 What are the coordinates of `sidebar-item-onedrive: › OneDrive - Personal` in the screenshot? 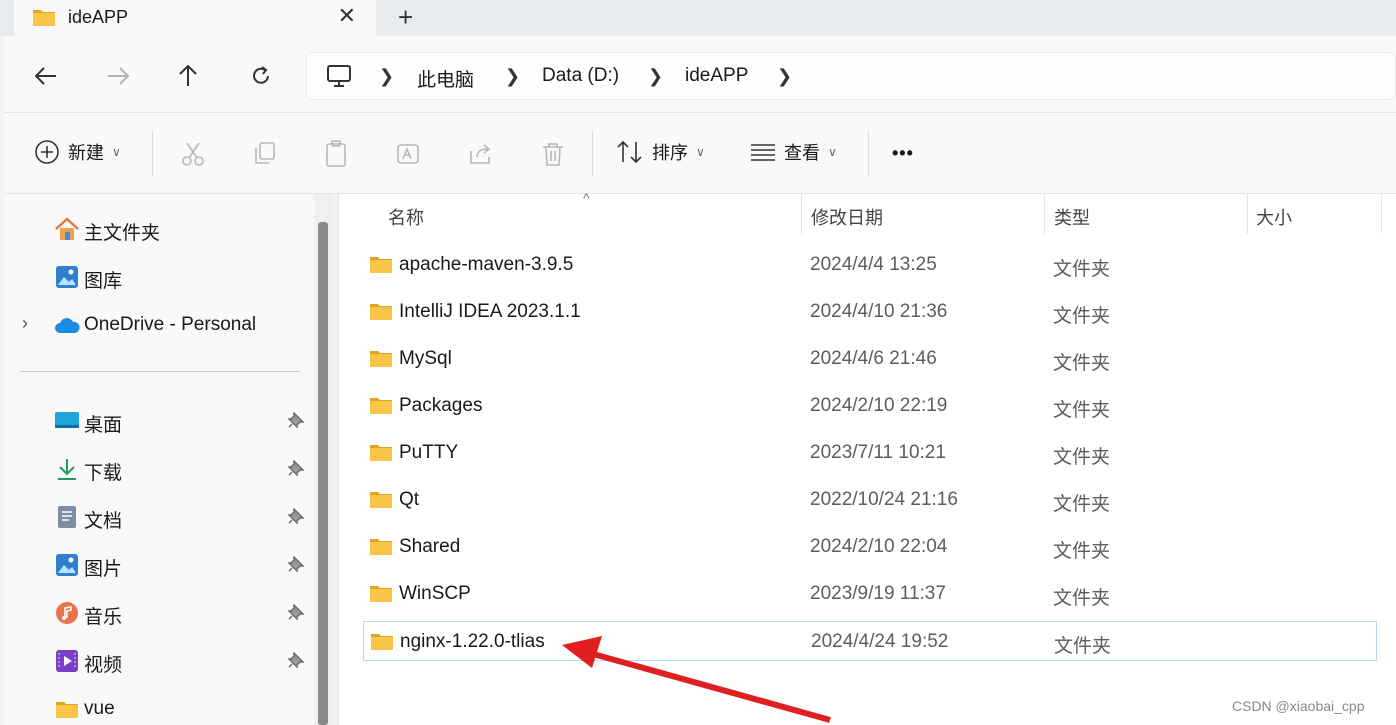 It's located at (159, 324).